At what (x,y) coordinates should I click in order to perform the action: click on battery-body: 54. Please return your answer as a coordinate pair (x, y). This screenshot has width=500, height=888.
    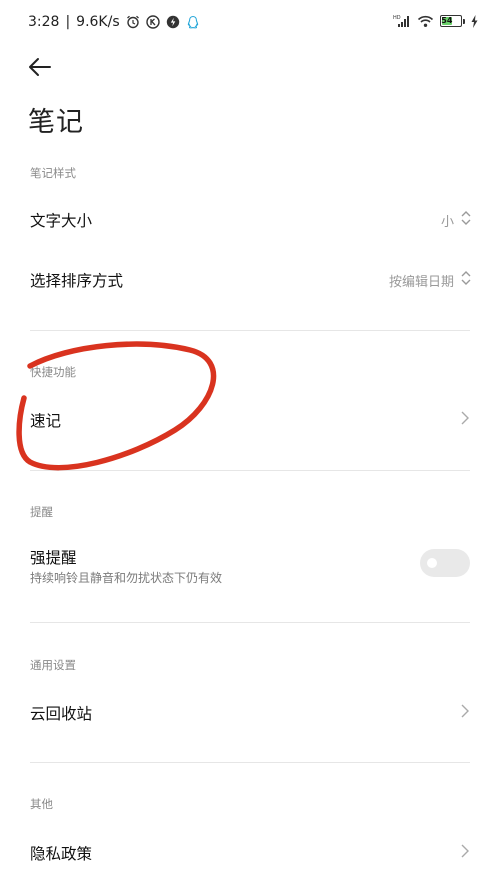
    Looking at the image, I should click on (451, 21).